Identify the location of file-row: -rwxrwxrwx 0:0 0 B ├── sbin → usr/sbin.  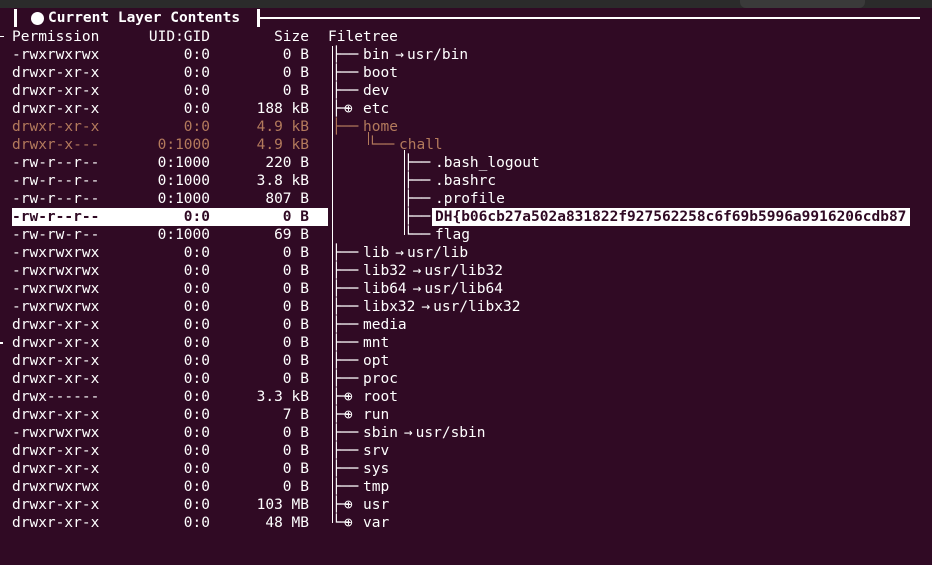
(466, 433).